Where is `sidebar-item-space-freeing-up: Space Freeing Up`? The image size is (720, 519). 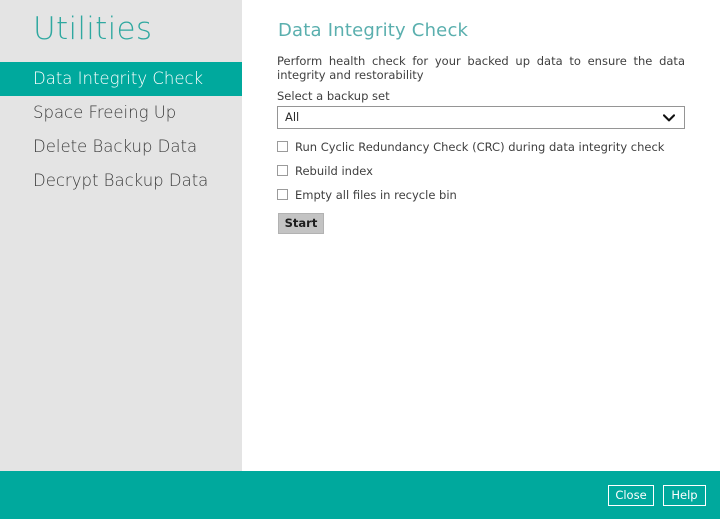
sidebar-item-space-freeing-up: Space Freeing Up is located at coordinates (121, 113).